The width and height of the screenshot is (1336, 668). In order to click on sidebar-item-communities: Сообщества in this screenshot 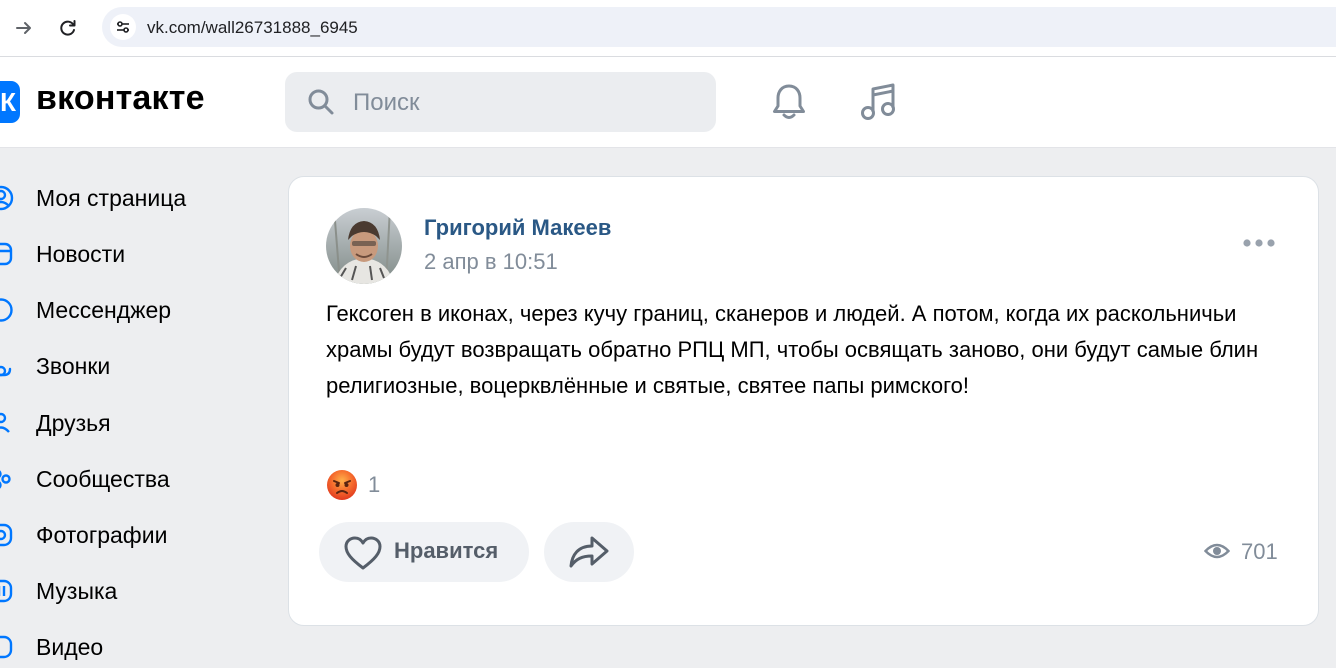, I will do `click(125, 478)`.